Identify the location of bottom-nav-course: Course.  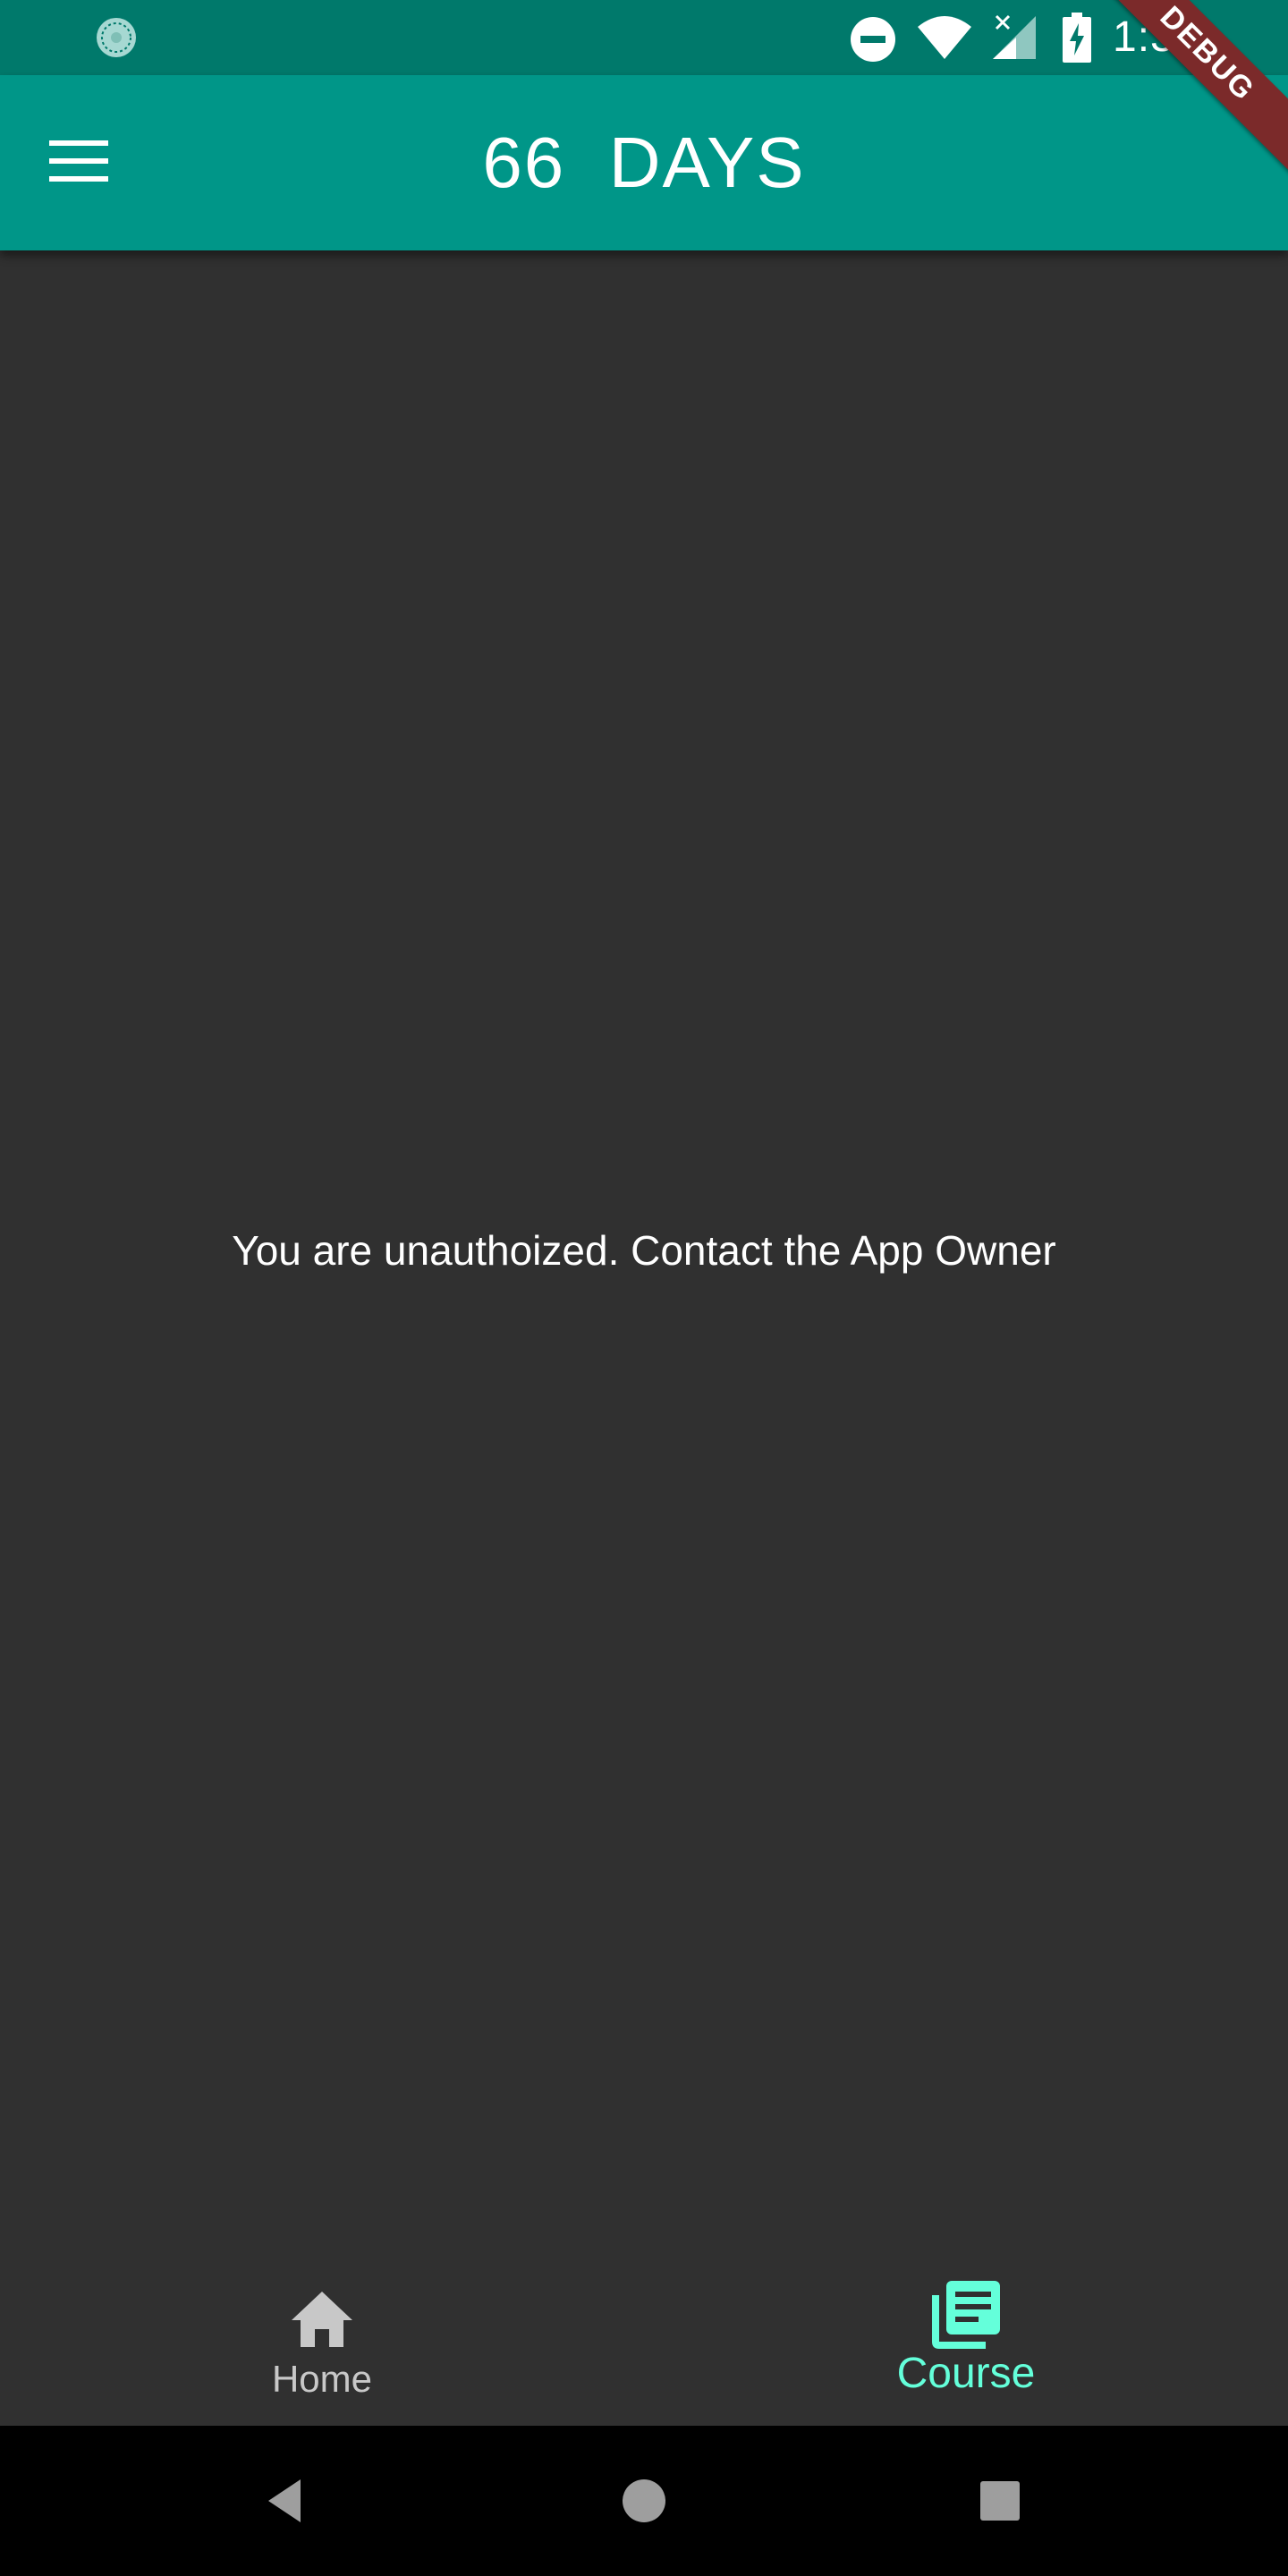
(966, 2324).